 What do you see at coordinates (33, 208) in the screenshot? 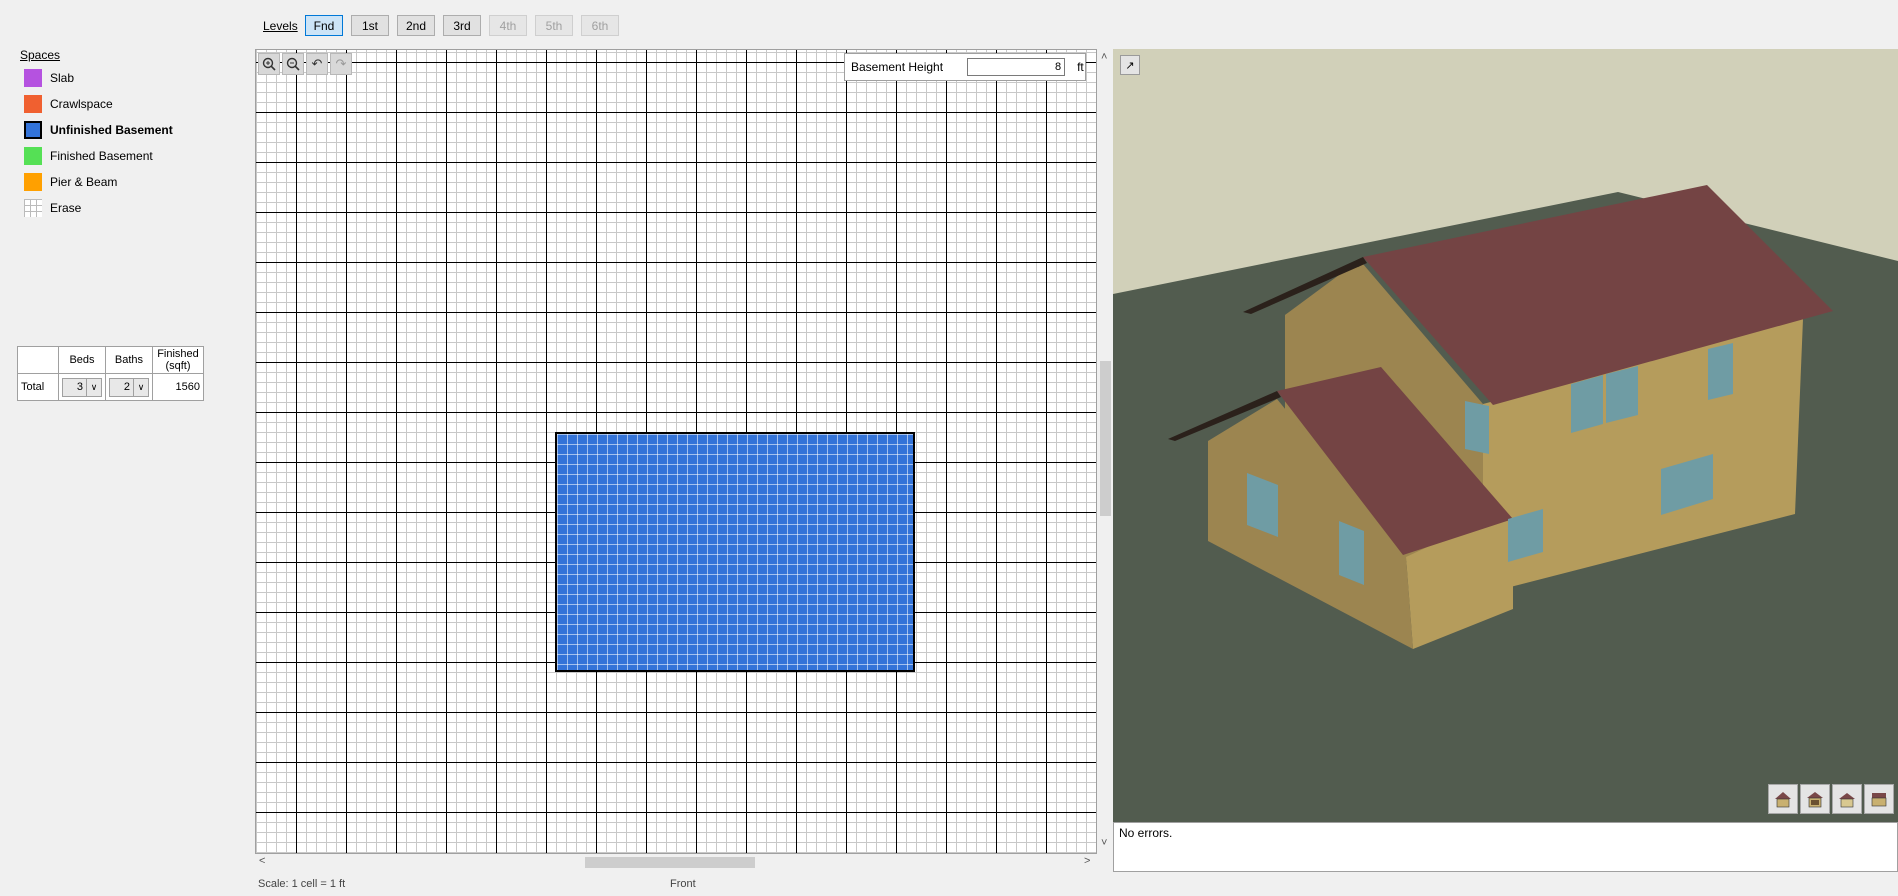
I see `erase-swatch` at bounding box center [33, 208].